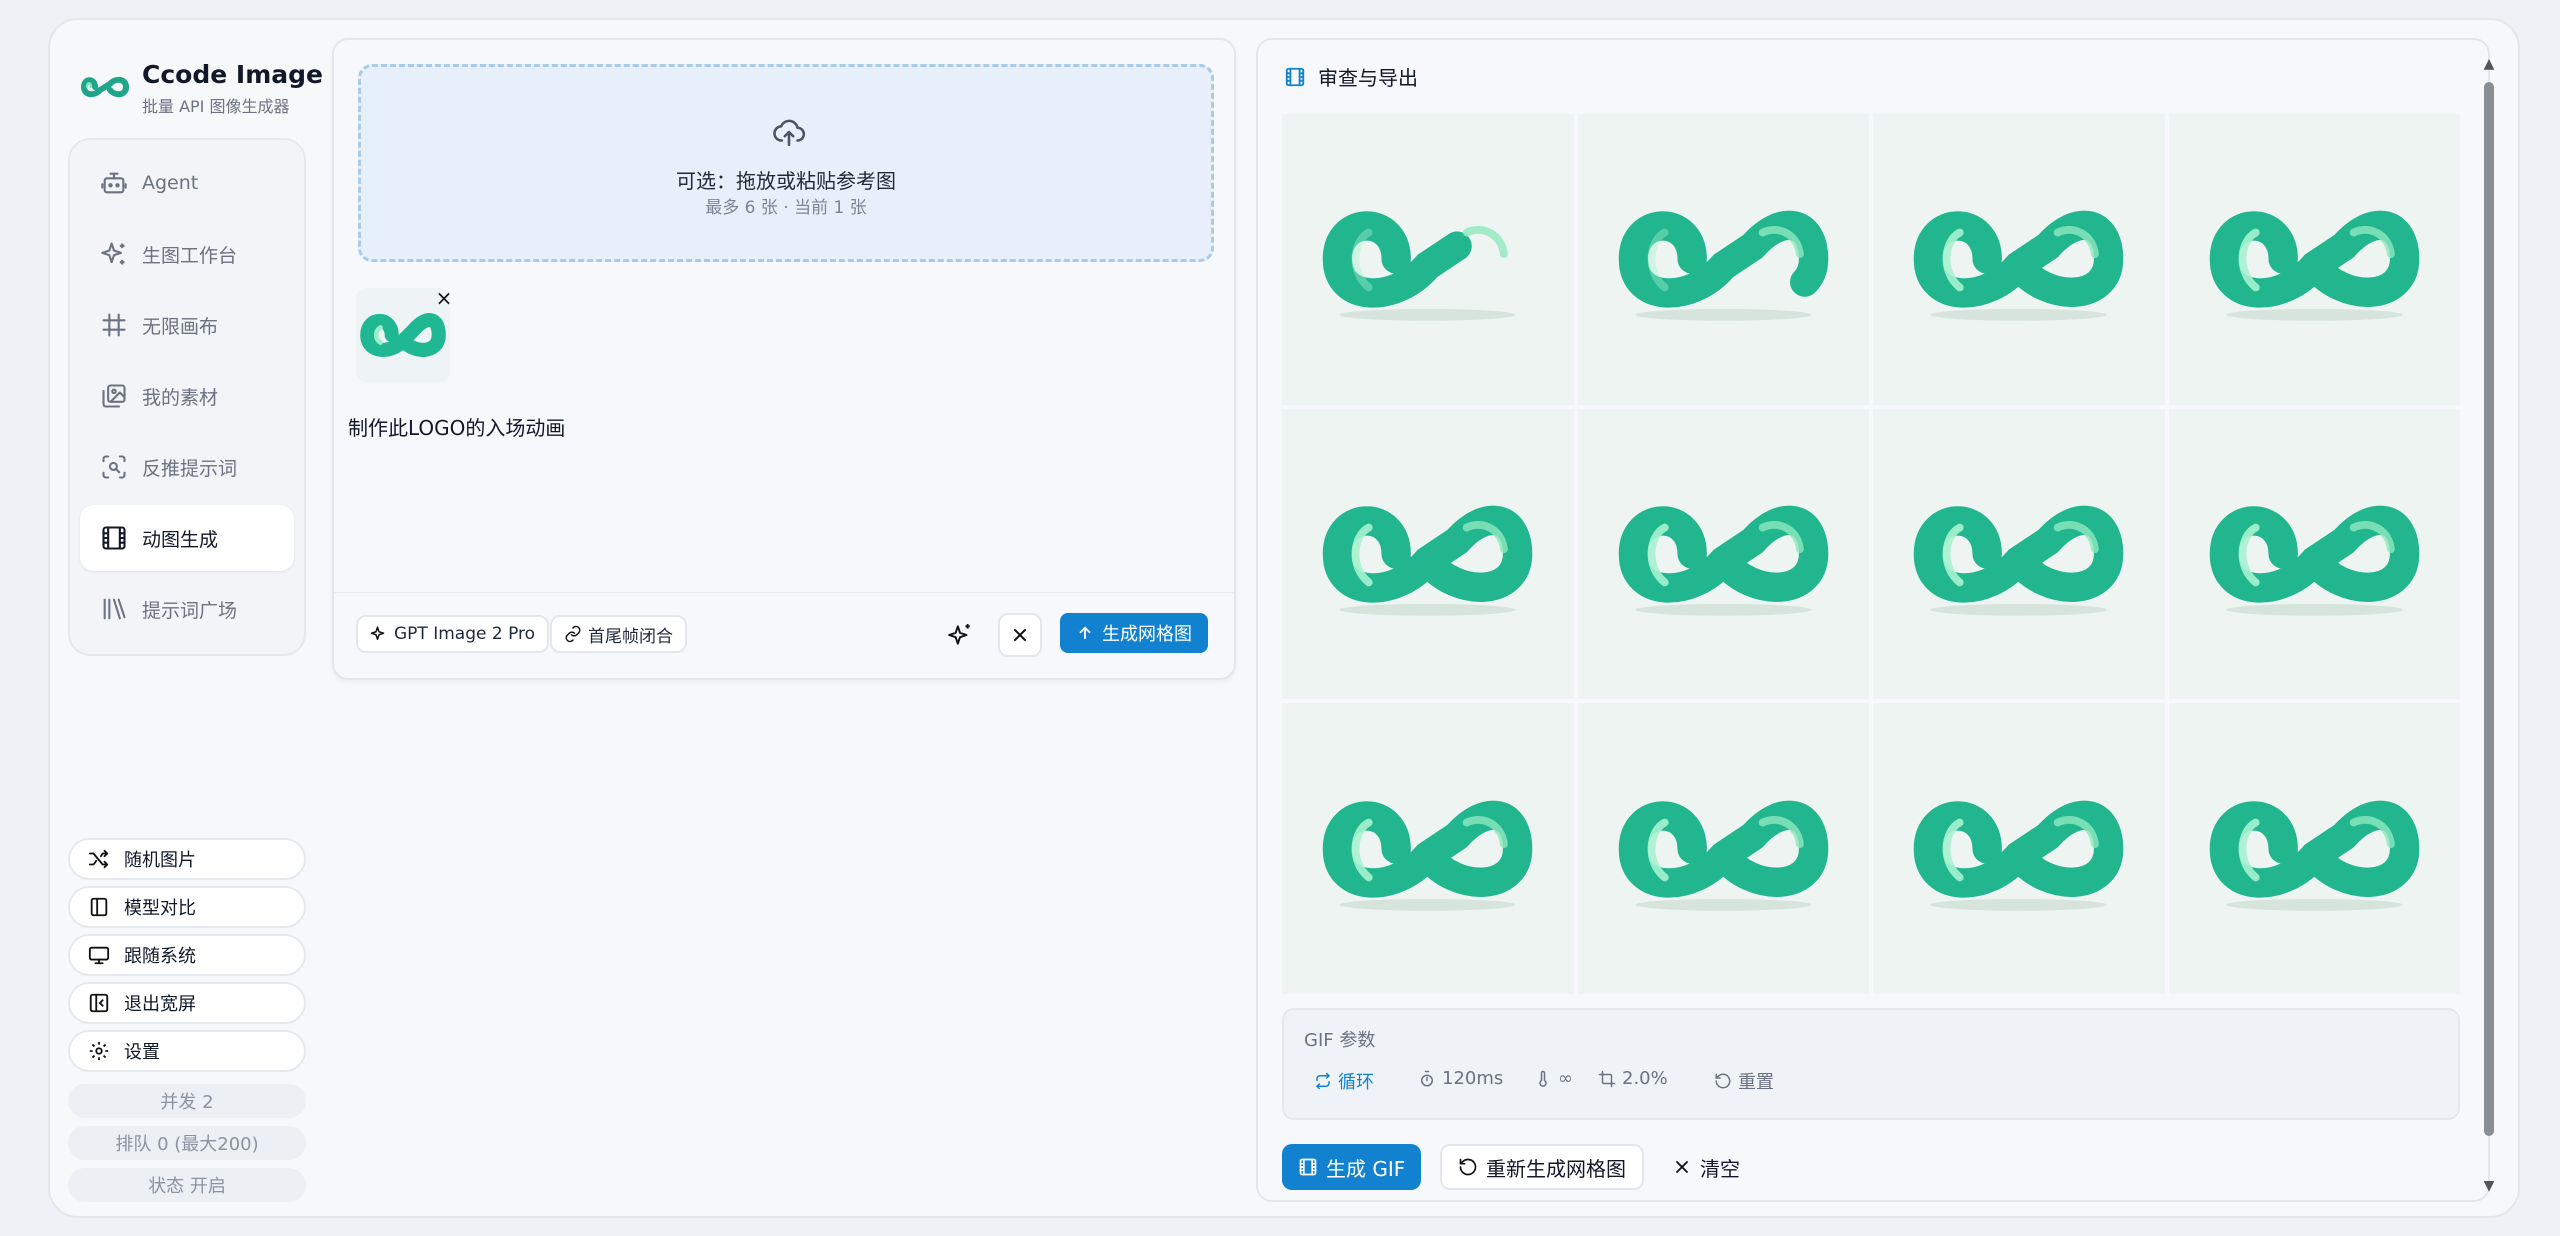  I want to click on dropzone-subtitle: 最多 6 张 · 当前 1 张, so click(786, 208).